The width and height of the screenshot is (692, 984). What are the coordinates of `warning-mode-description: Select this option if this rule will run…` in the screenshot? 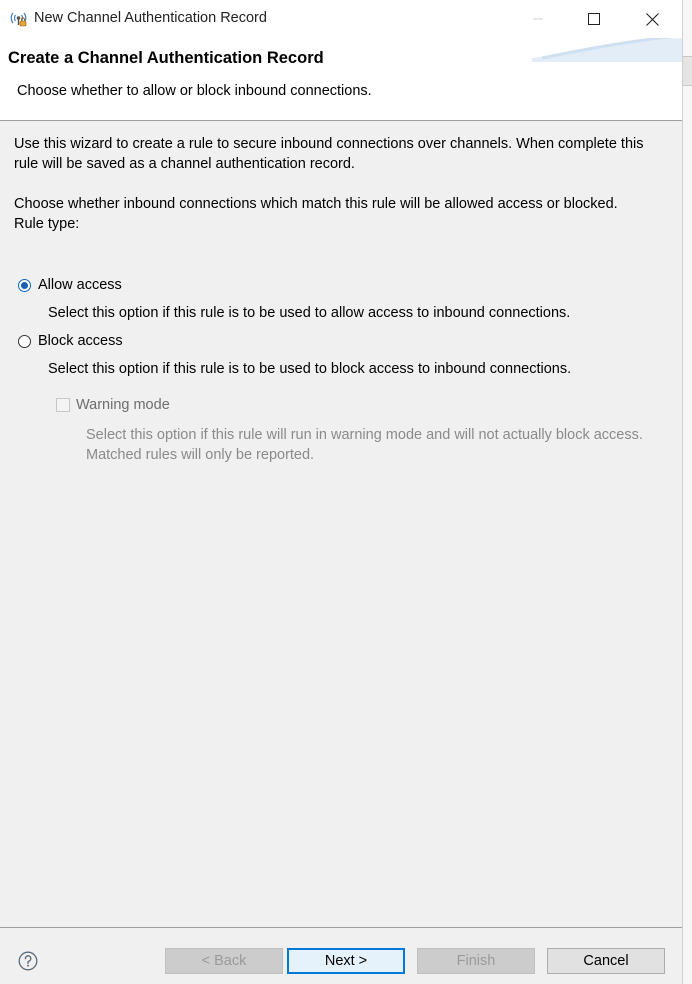 It's located at (364, 445).